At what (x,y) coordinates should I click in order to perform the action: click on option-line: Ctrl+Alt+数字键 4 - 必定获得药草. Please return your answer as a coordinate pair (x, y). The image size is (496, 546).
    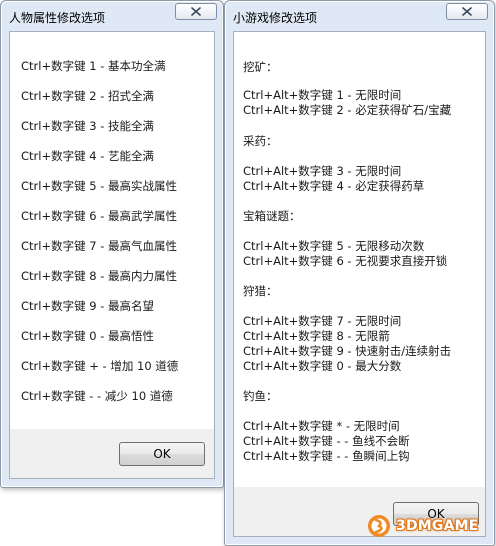
    Looking at the image, I should click on (334, 186).